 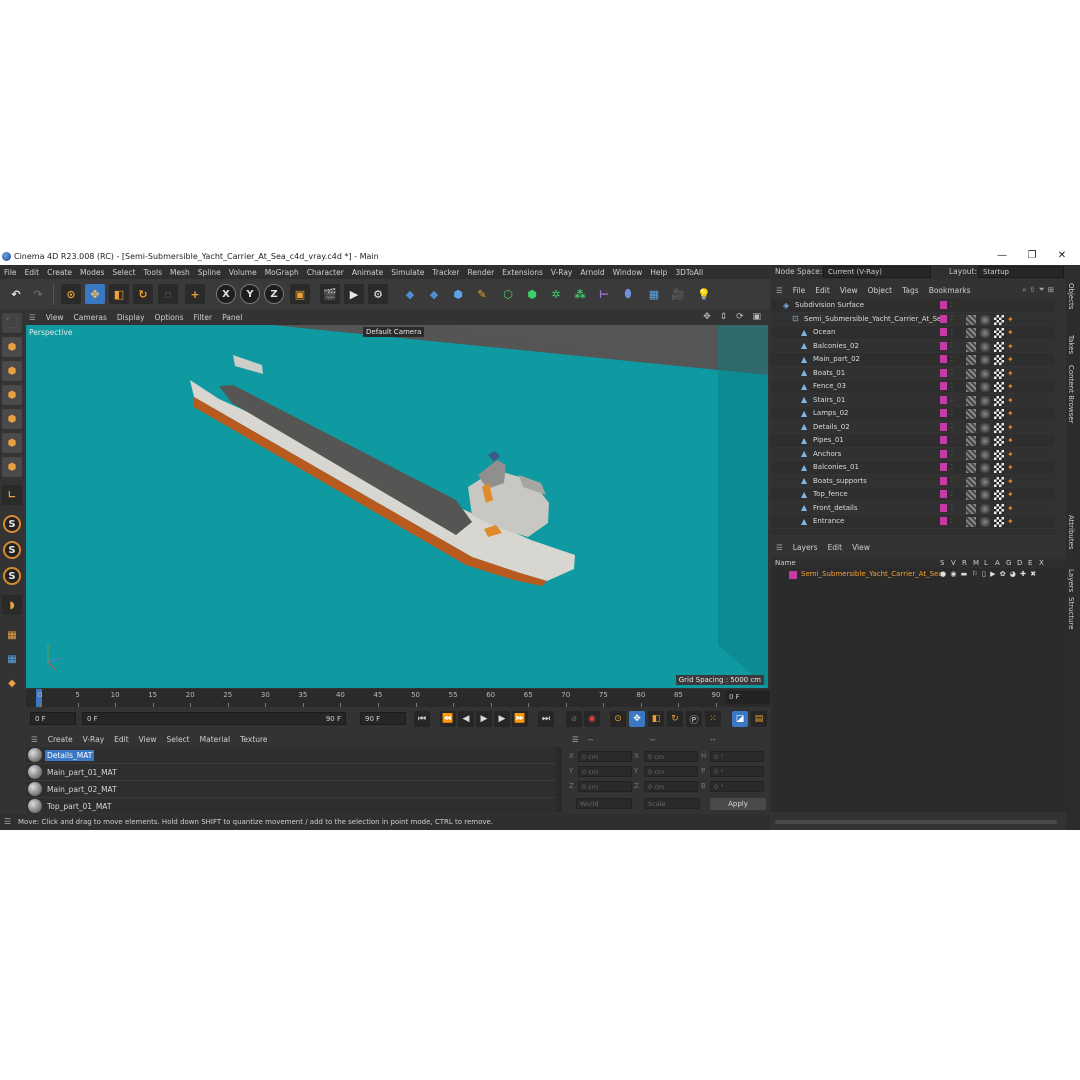 What do you see at coordinates (1039, 290) in the screenshot?
I see `object-manager-tools-icons: ⌕⇧⏷⊞` at bounding box center [1039, 290].